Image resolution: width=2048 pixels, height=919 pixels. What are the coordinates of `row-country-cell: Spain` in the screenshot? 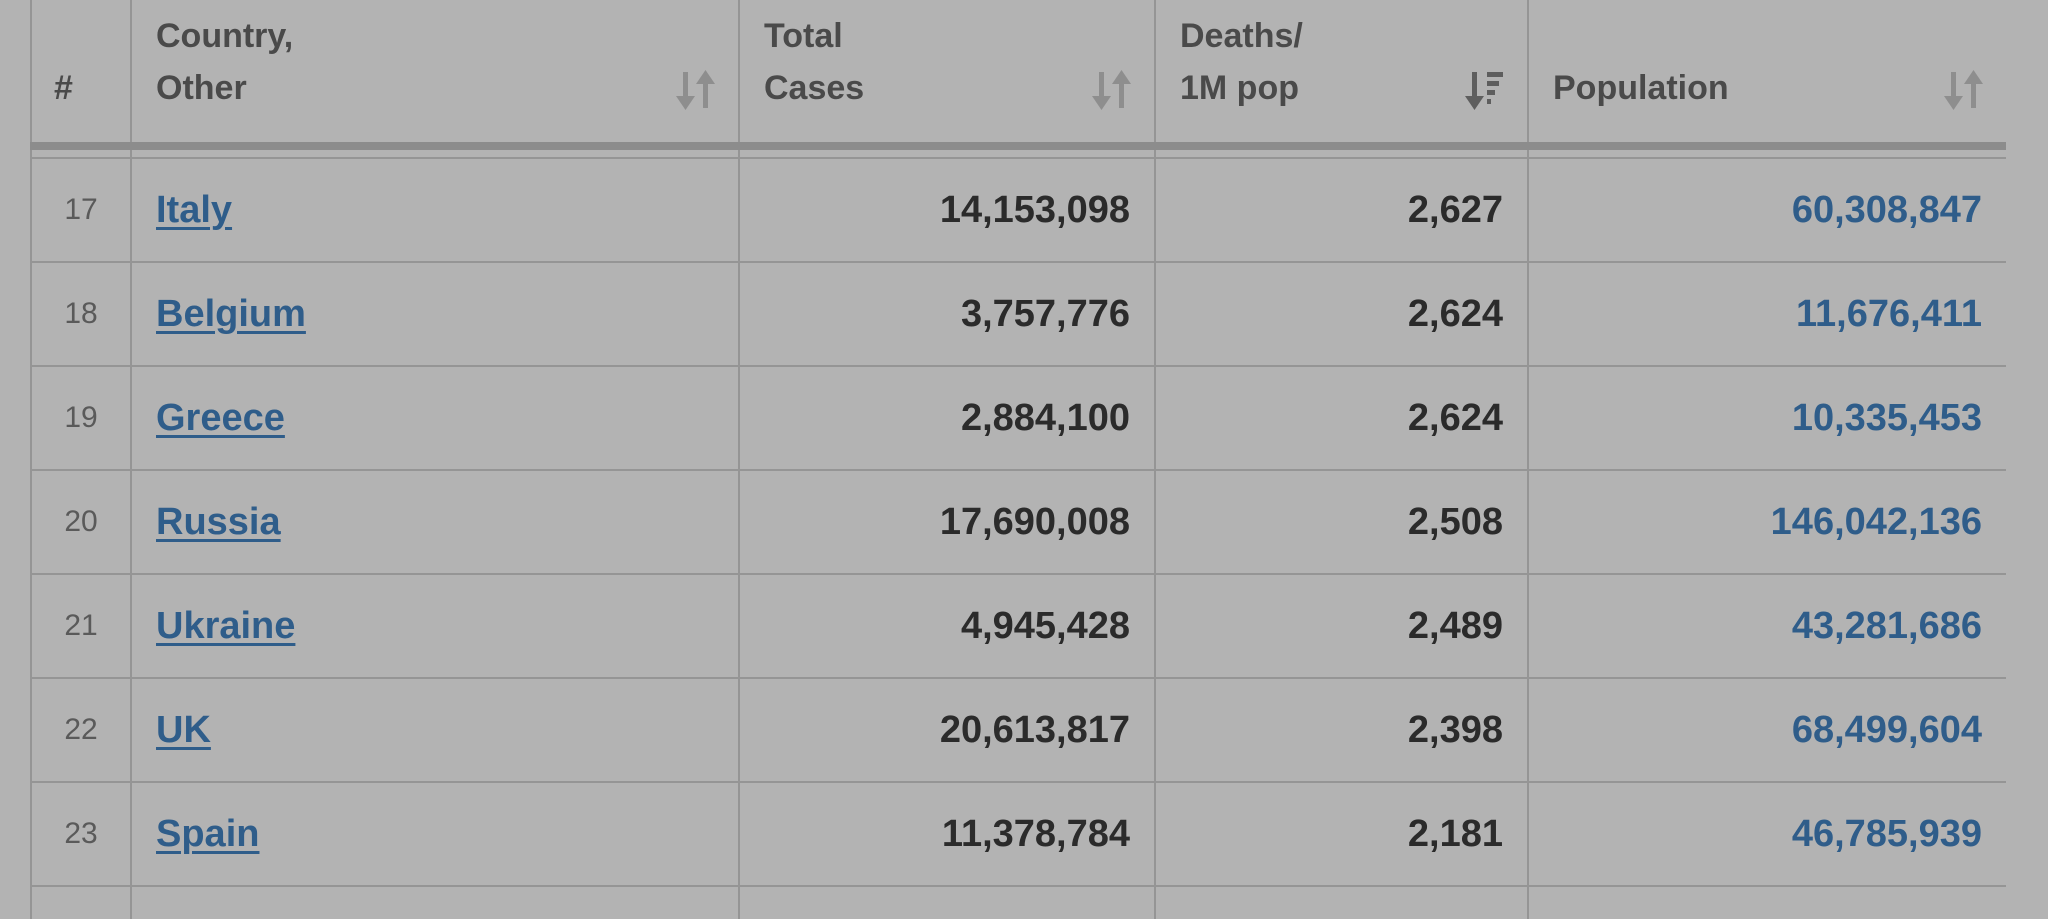 It's located at (435, 834).